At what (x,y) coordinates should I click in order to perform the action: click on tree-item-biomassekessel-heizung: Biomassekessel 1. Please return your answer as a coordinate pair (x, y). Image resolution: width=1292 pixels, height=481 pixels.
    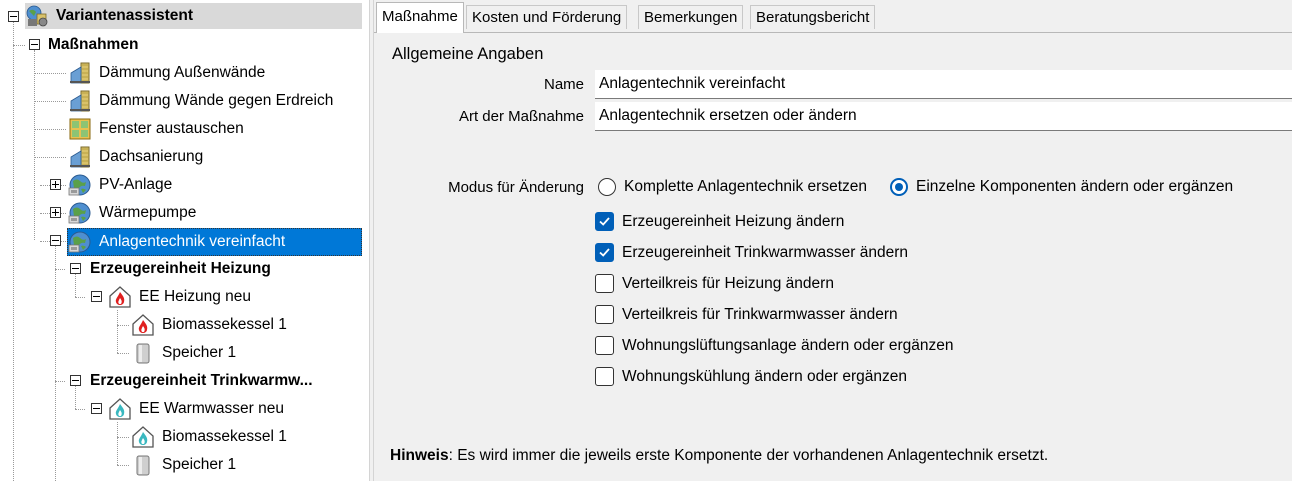
    Looking at the image, I should click on (210, 325).